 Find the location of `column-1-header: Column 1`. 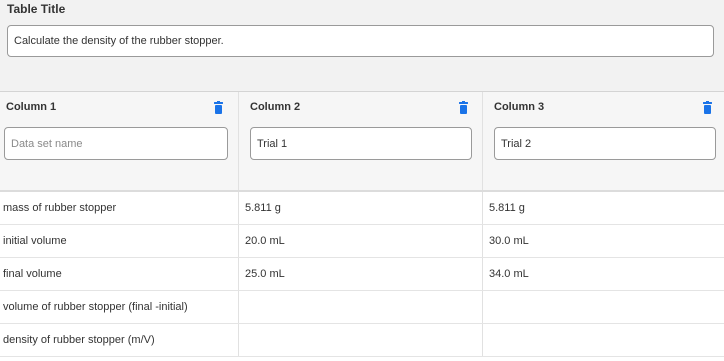

column-1-header: Column 1 is located at coordinates (119, 141).